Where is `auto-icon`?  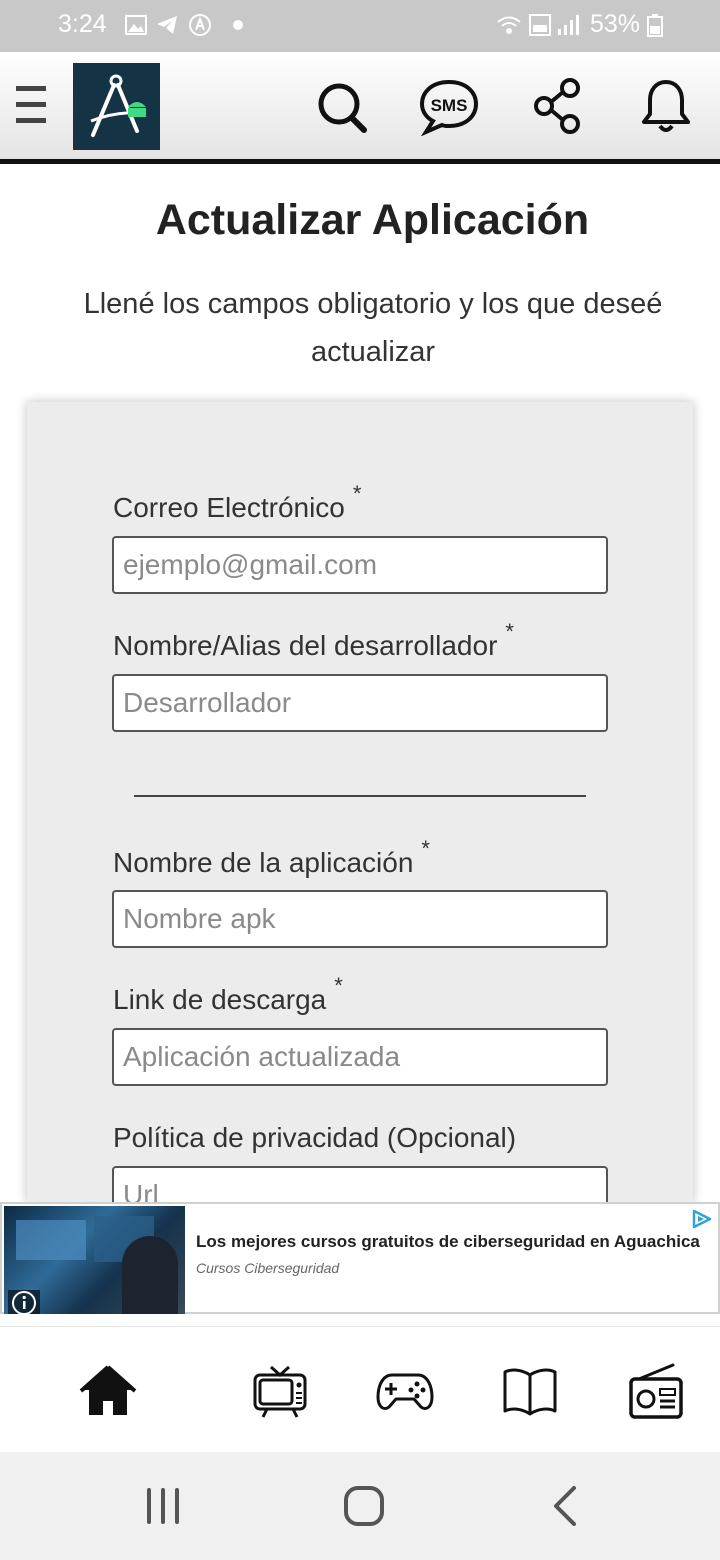 auto-icon is located at coordinates (200, 25).